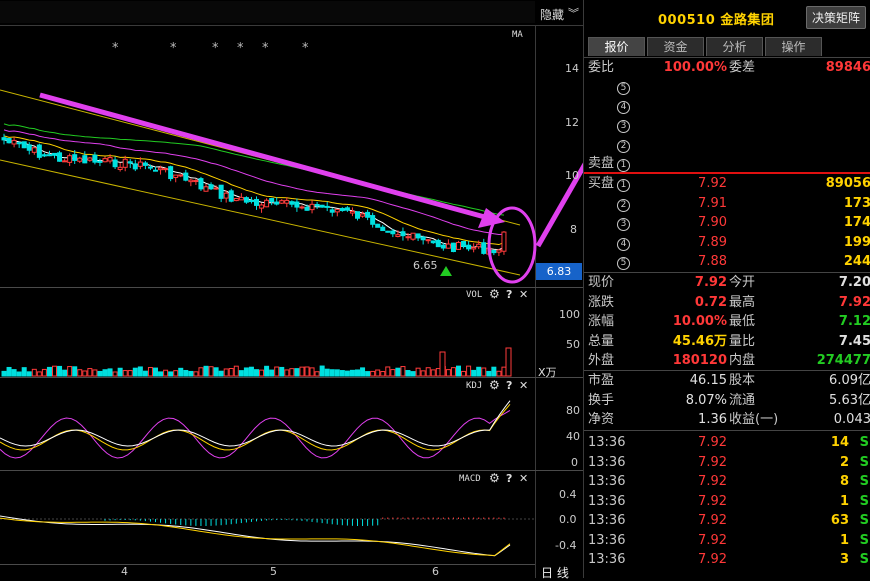  Describe the element at coordinates (572, 175) in the screenshot. I see `price-axis-10: 10` at that location.